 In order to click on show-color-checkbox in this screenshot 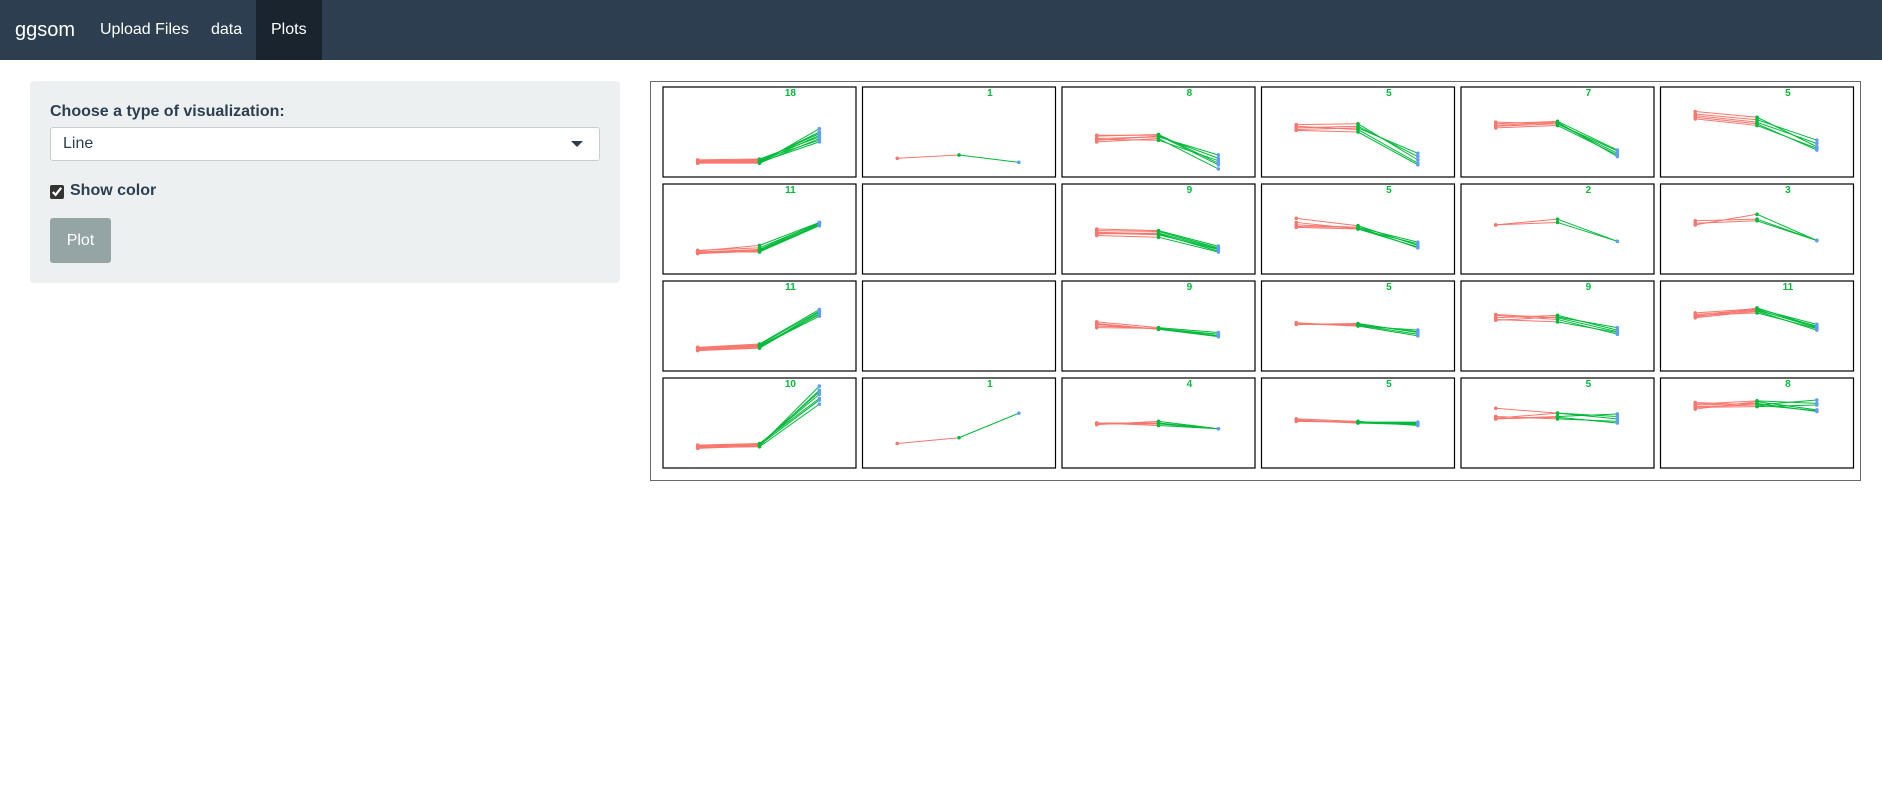, I will do `click(57, 192)`.